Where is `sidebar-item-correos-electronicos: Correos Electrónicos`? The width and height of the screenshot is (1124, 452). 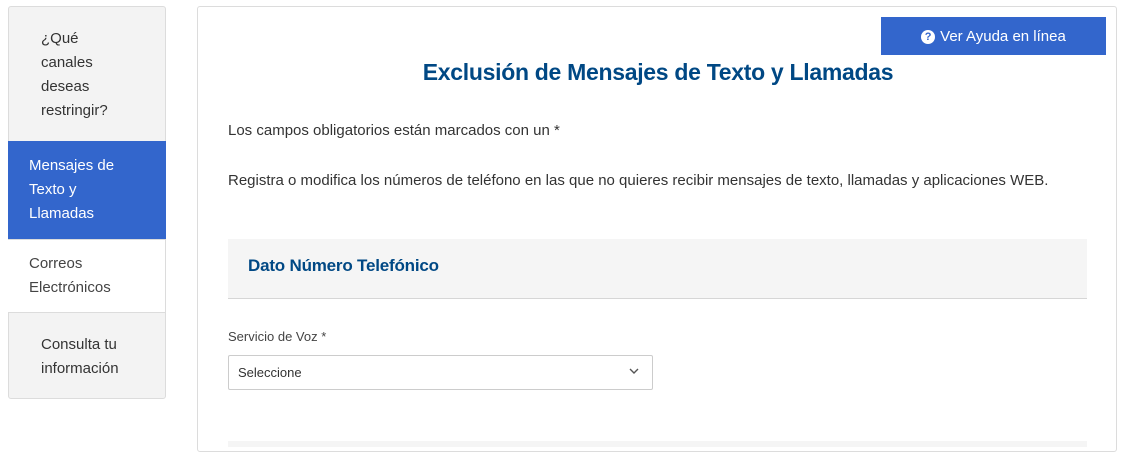
sidebar-item-correos-electronicos: Correos Electrónicos is located at coordinates (87, 276).